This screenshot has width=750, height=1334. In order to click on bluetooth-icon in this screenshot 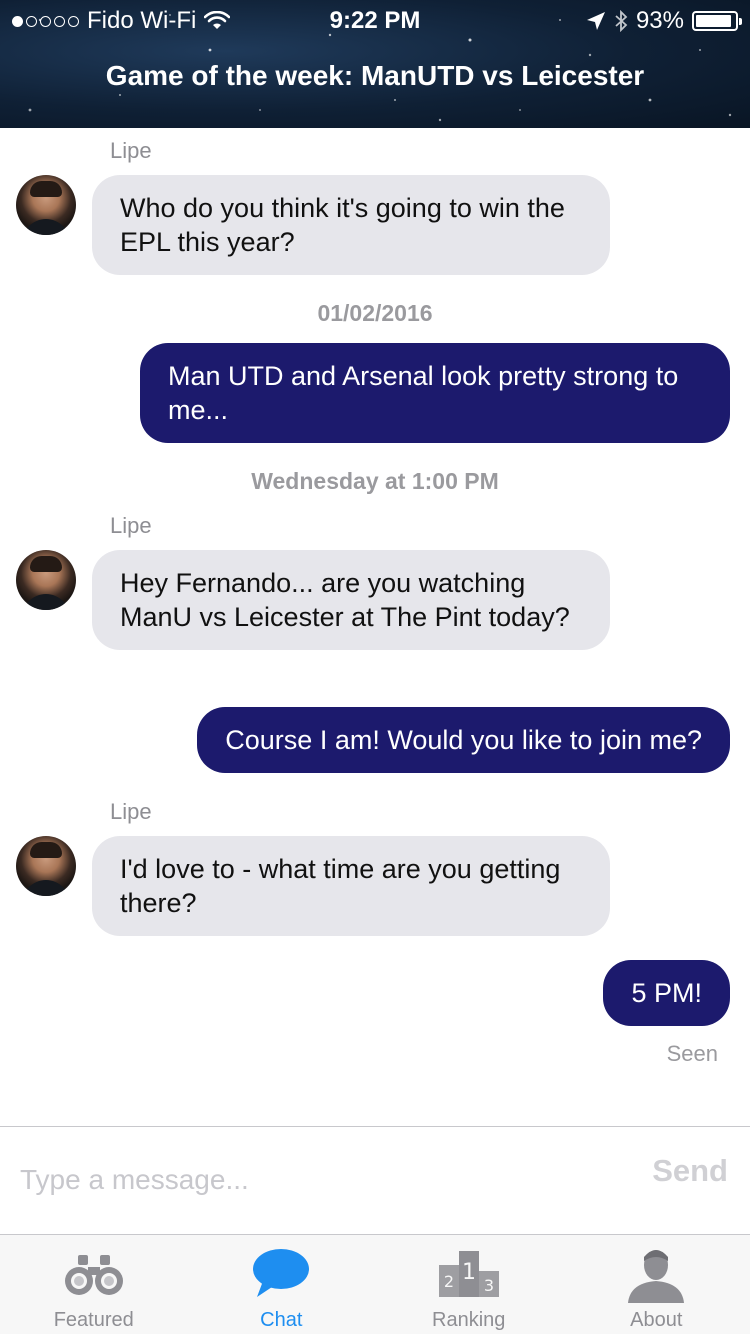, I will do `click(621, 21)`.